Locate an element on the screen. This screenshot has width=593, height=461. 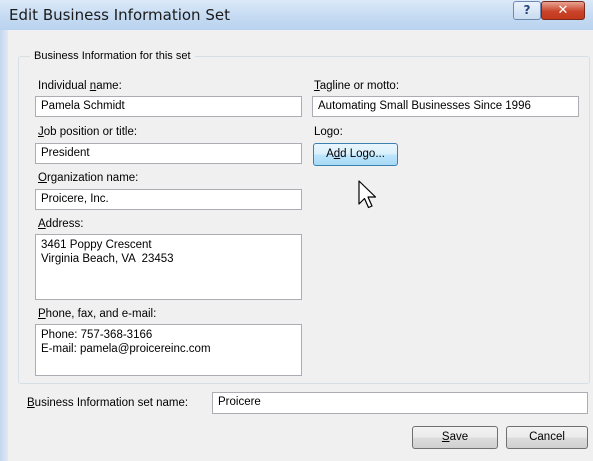
individual-name-input: Pamela Schmidt is located at coordinates (168, 106).